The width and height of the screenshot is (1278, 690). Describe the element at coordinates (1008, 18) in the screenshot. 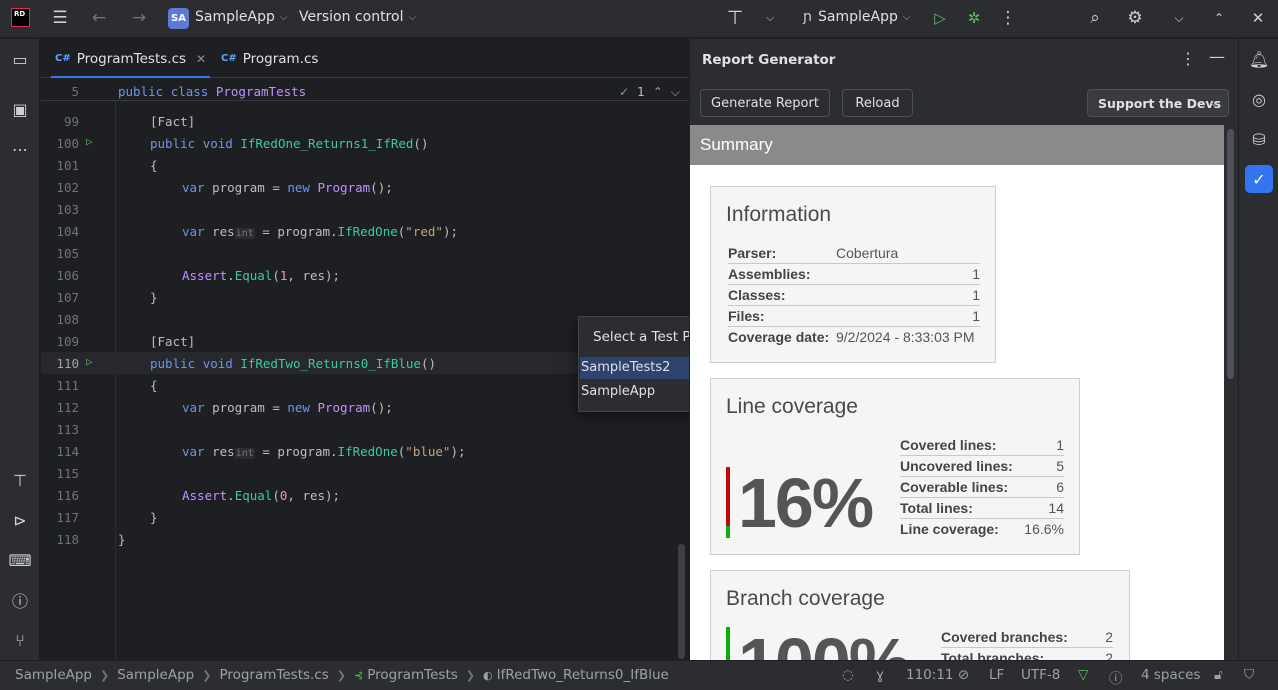

I see `more-actions-icon: ⋮` at that location.